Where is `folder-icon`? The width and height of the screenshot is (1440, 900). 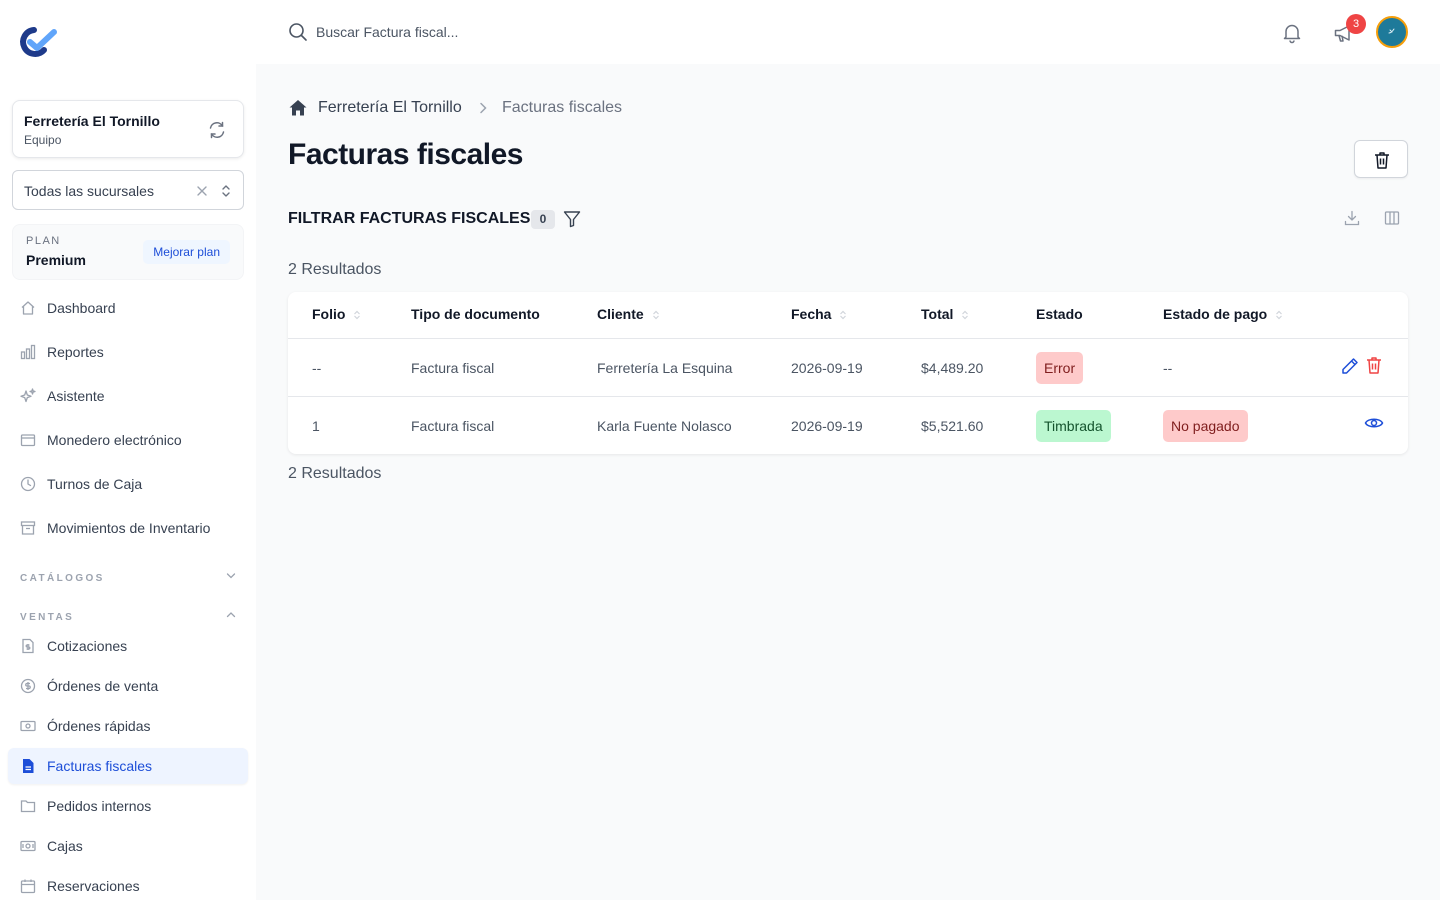
folder-icon is located at coordinates (28, 806).